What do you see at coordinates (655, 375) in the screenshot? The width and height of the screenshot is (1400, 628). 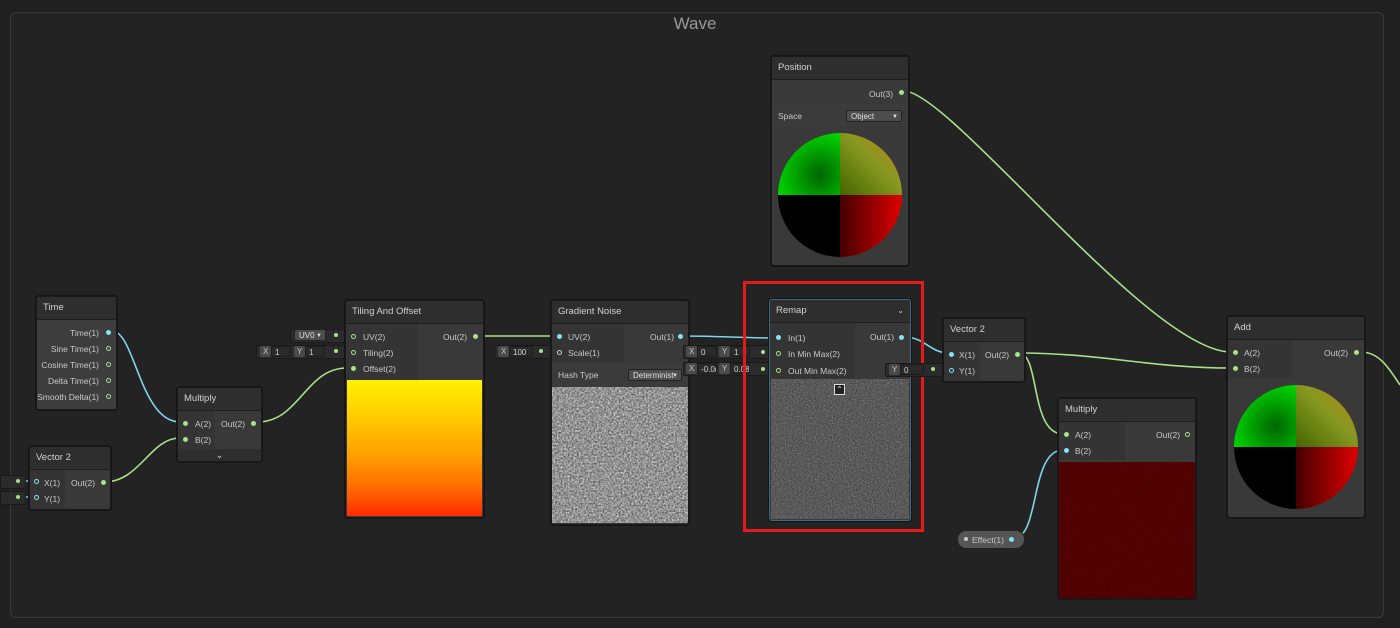 I see `hash-type-dropdown: Determinist ▼` at bounding box center [655, 375].